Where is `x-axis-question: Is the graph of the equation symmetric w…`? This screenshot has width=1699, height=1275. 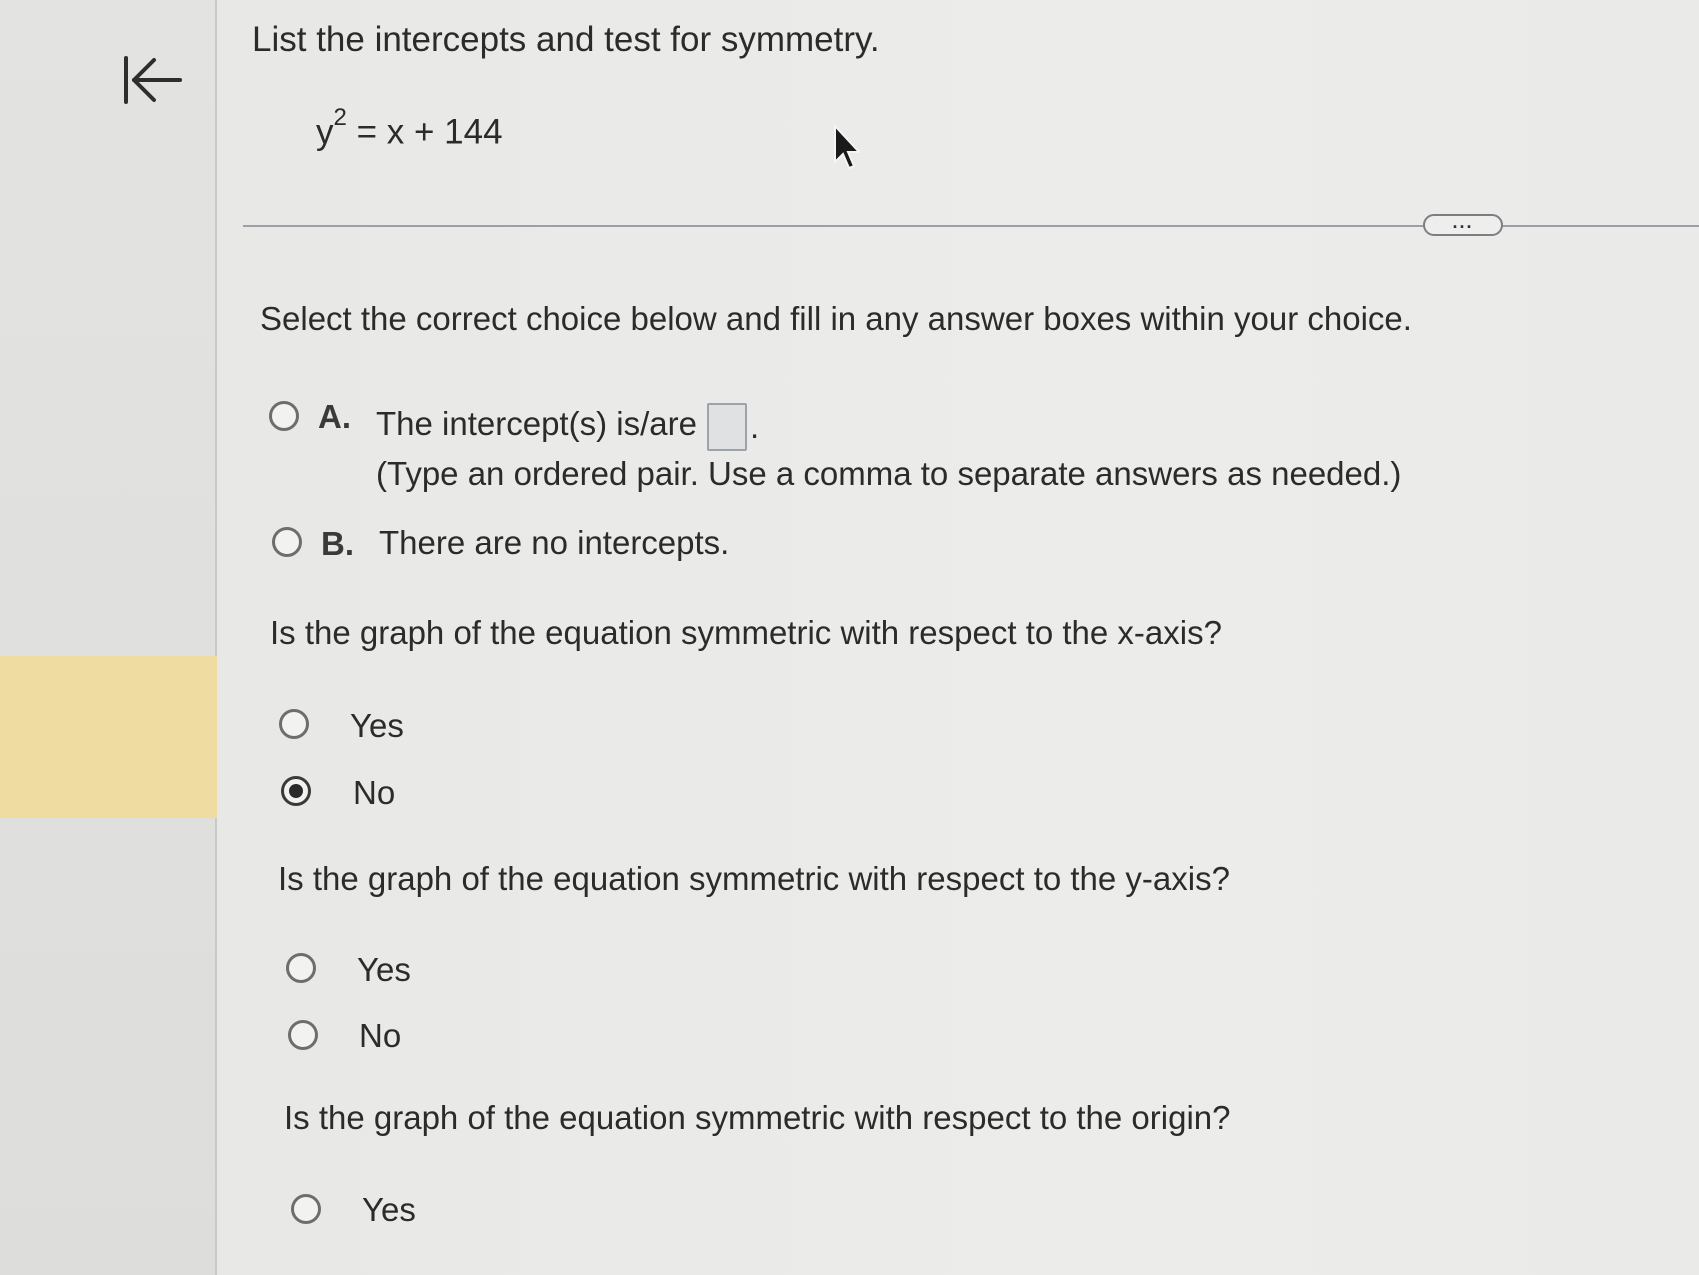 x-axis-question: Is the graph of the equation symmetric w… is located at coordinates (746, 632).